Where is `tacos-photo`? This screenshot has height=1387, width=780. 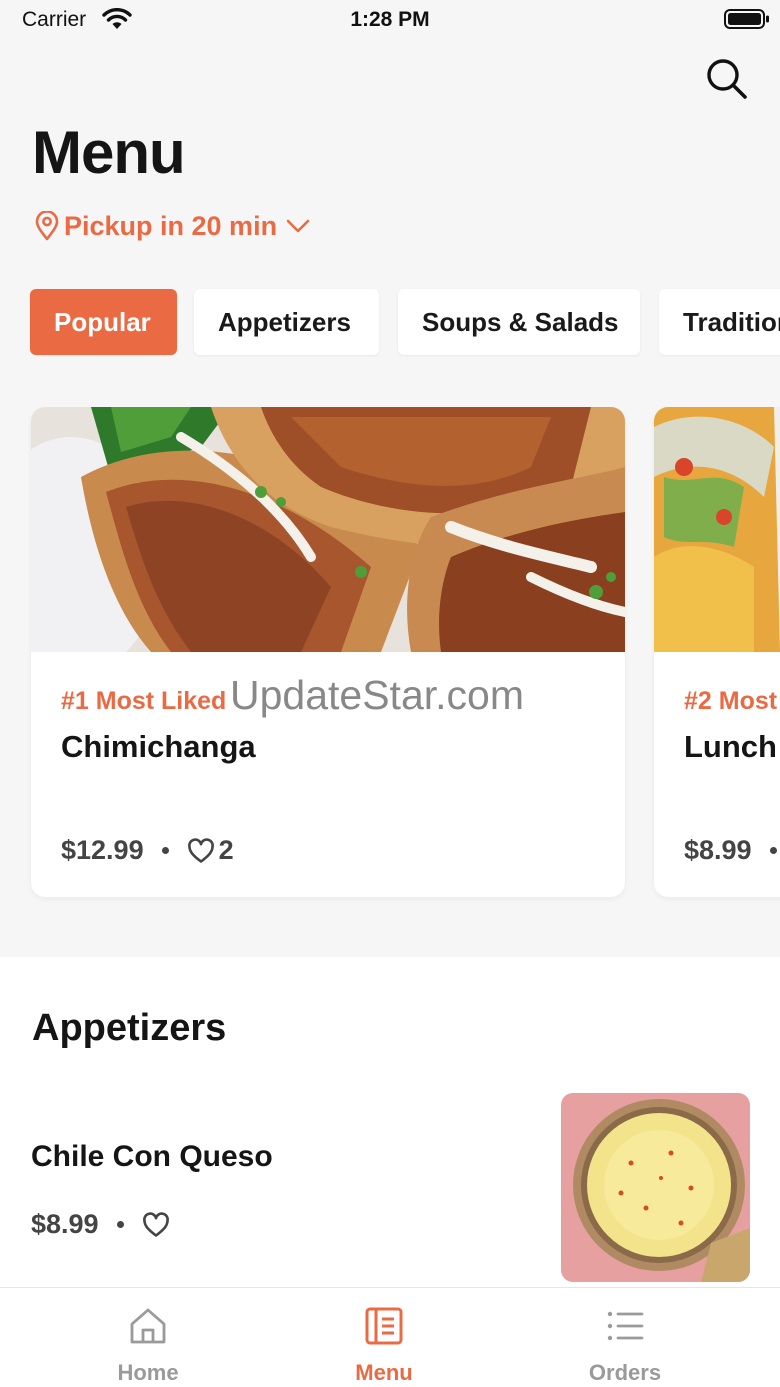
tacos-photo is located at coordinates (717, 529).